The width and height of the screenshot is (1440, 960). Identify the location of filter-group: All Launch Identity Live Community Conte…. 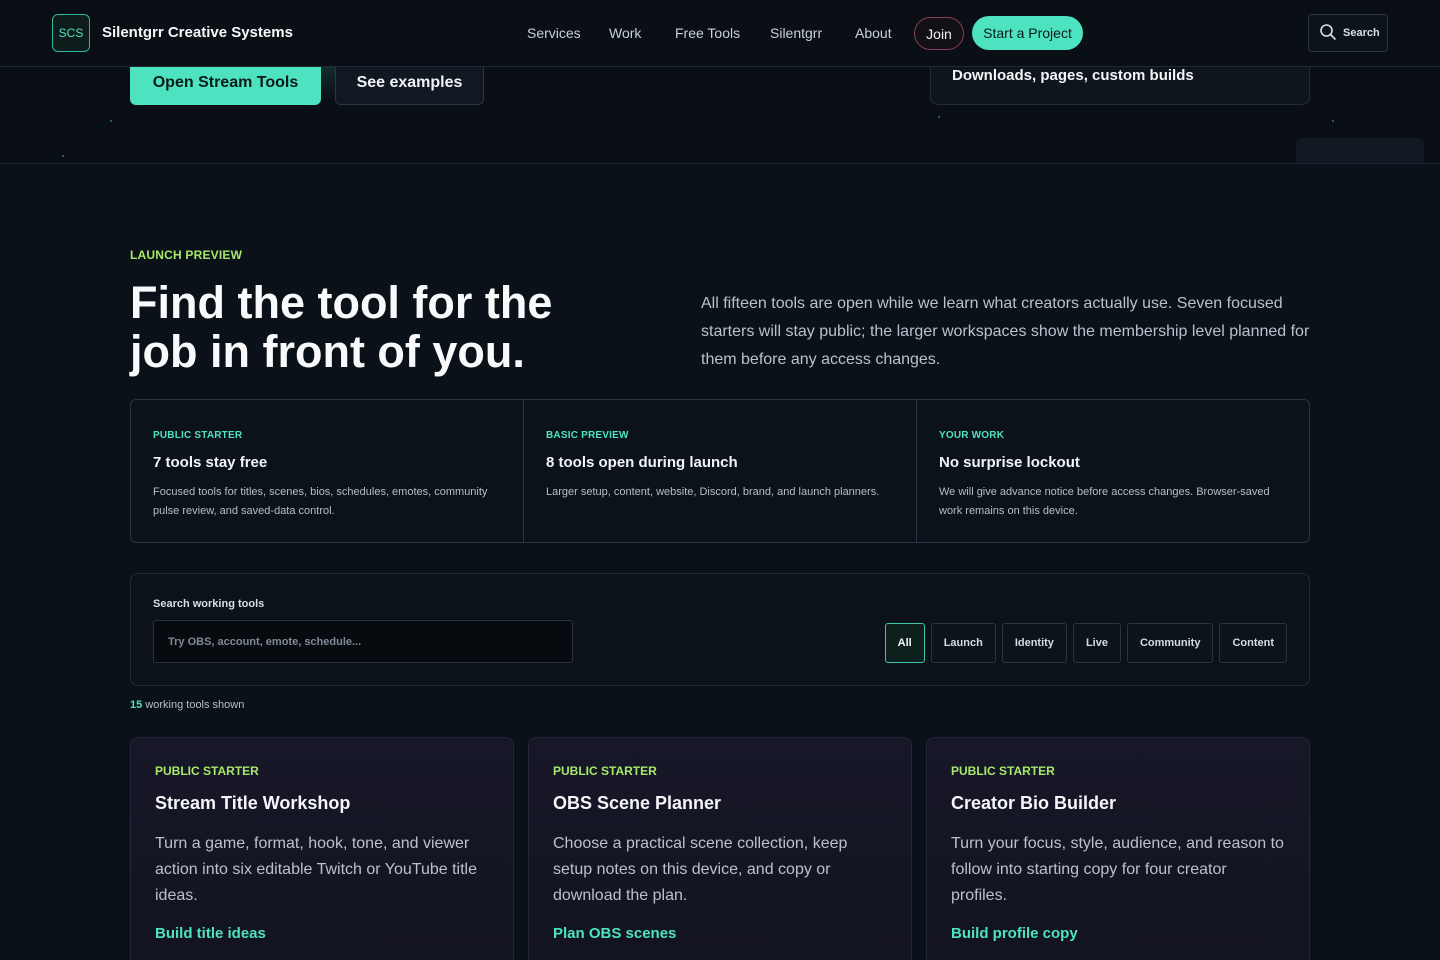
(1085, 643).